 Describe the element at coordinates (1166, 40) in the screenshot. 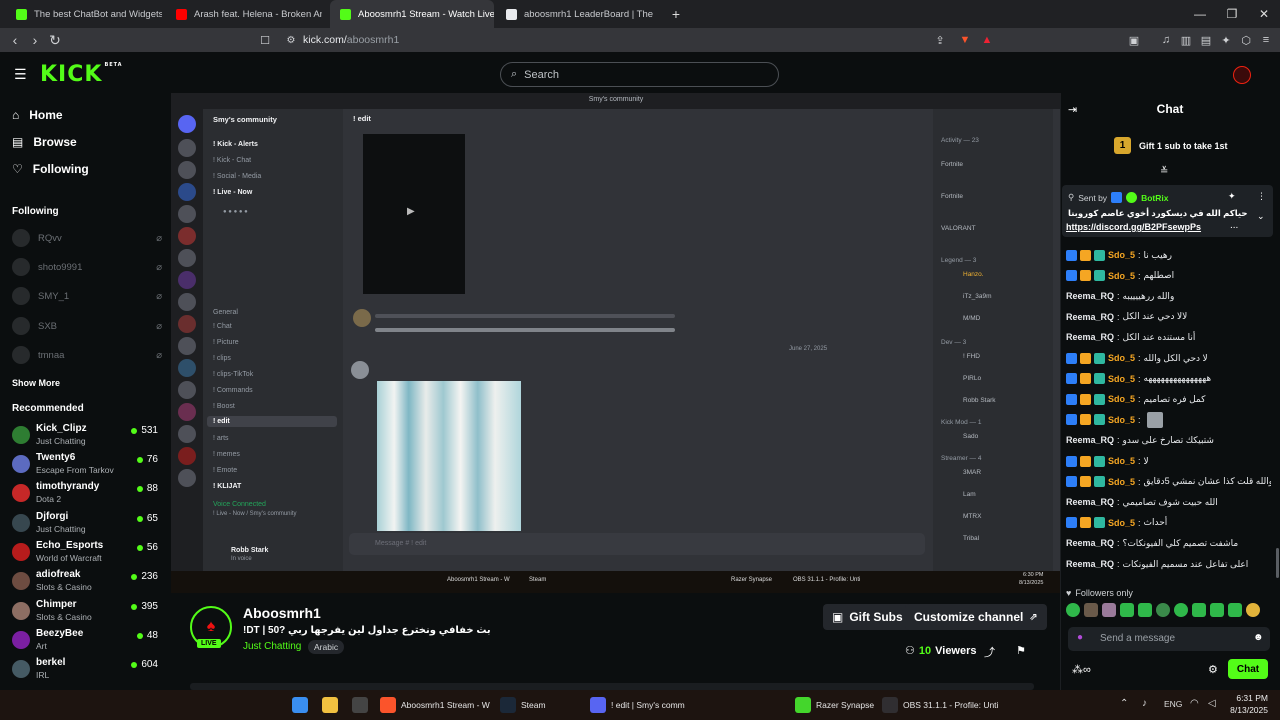

I see `media-icon: ♫` at that location.